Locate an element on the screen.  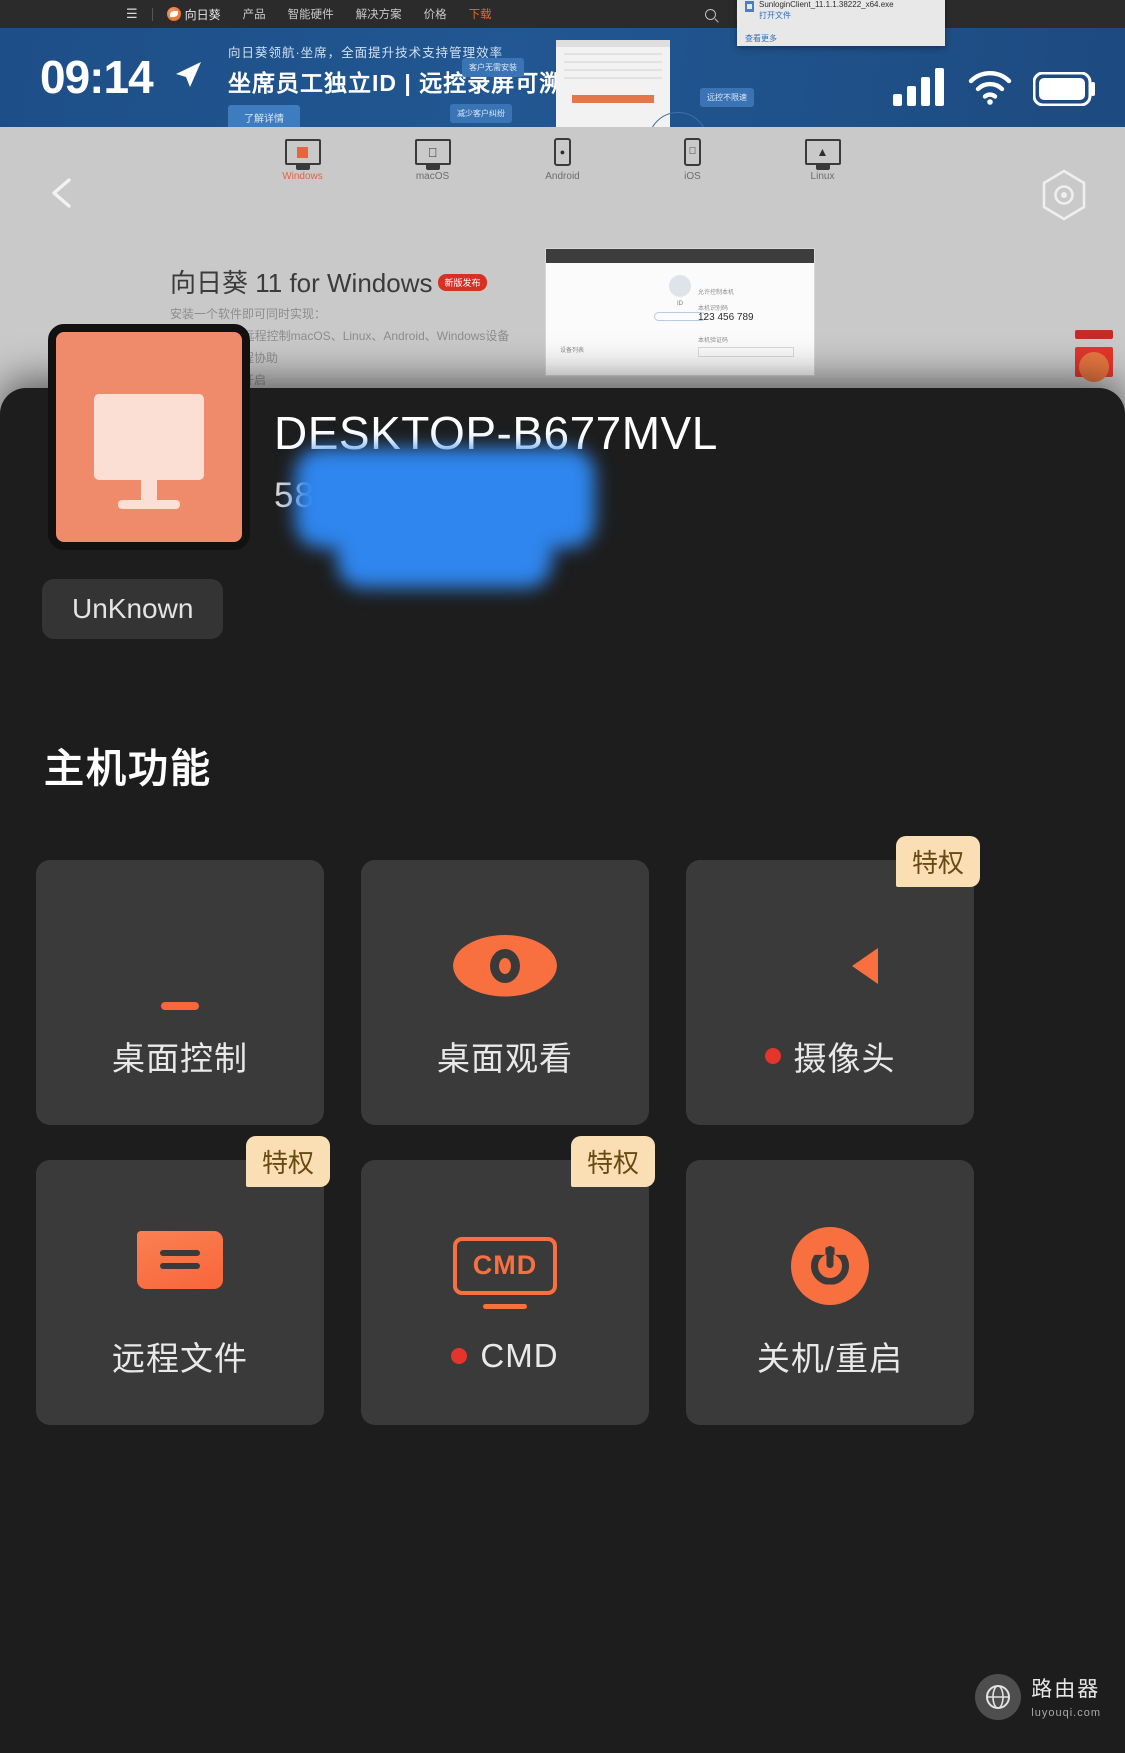
card-remote-files: 特权 远程文件 is located at coordinates (183, 1280).